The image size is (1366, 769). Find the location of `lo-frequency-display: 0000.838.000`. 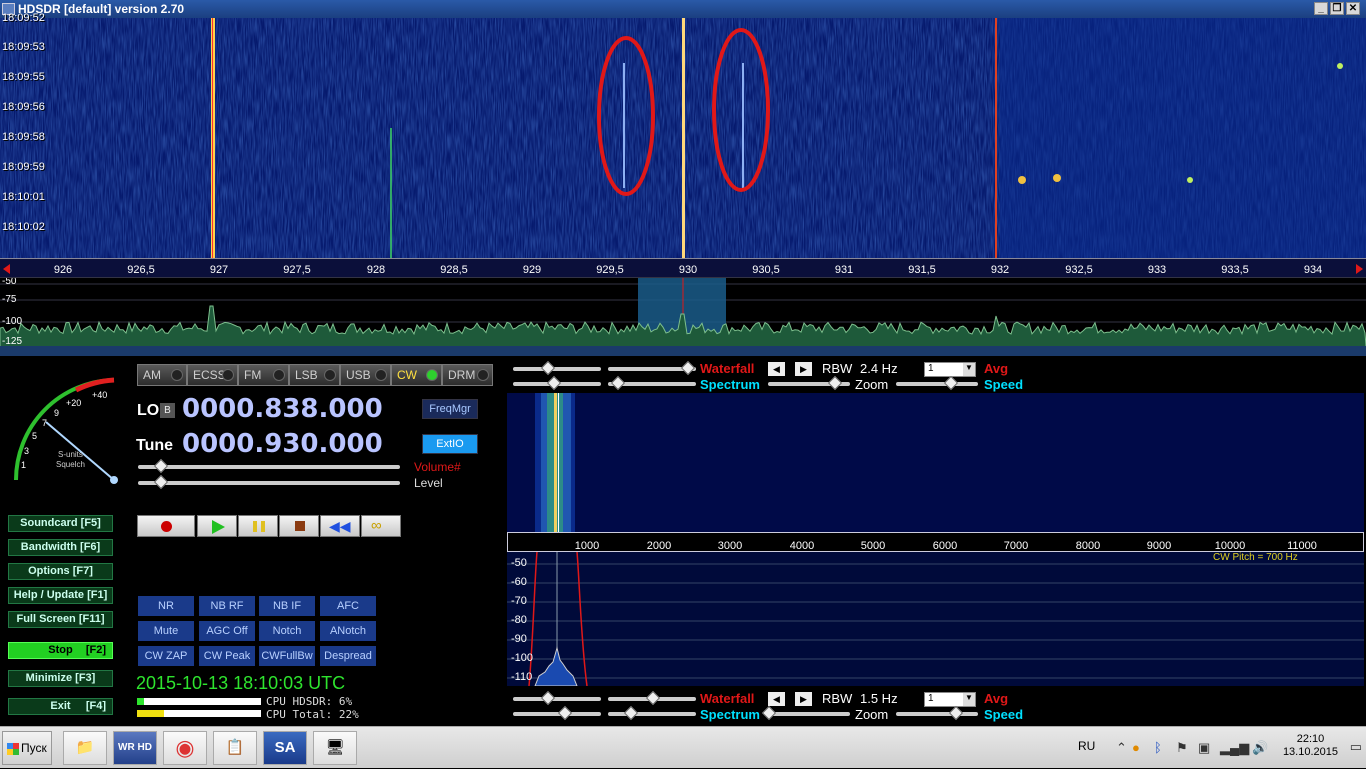

lo-frequency-display: 0000.838.000 is located at coordinates (282, 409).